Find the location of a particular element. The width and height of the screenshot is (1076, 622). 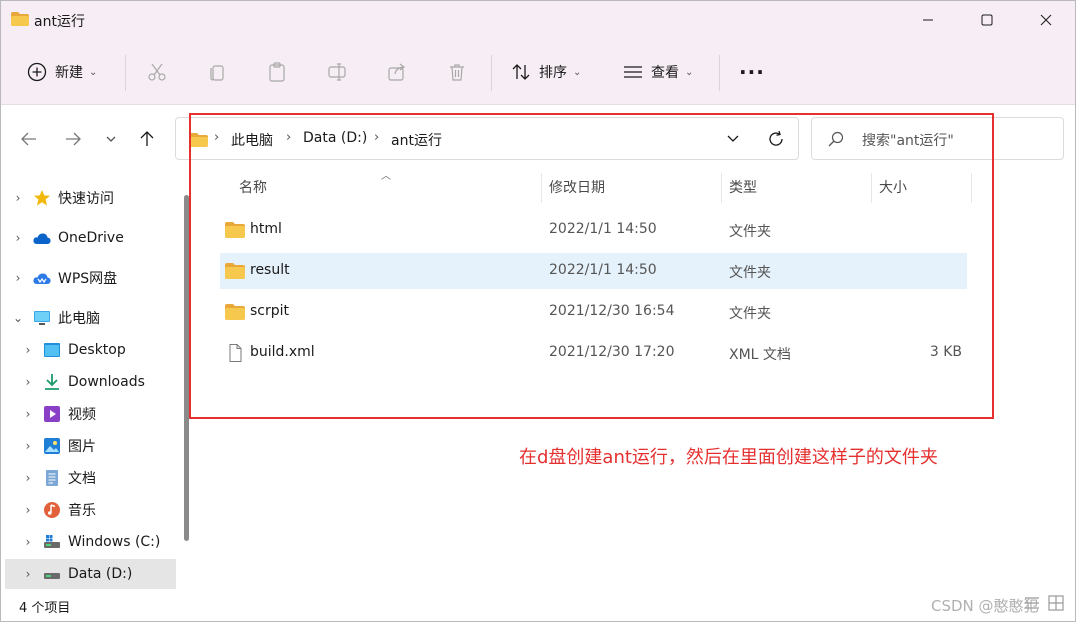

close-icon is located at coordinates (1046, 20).